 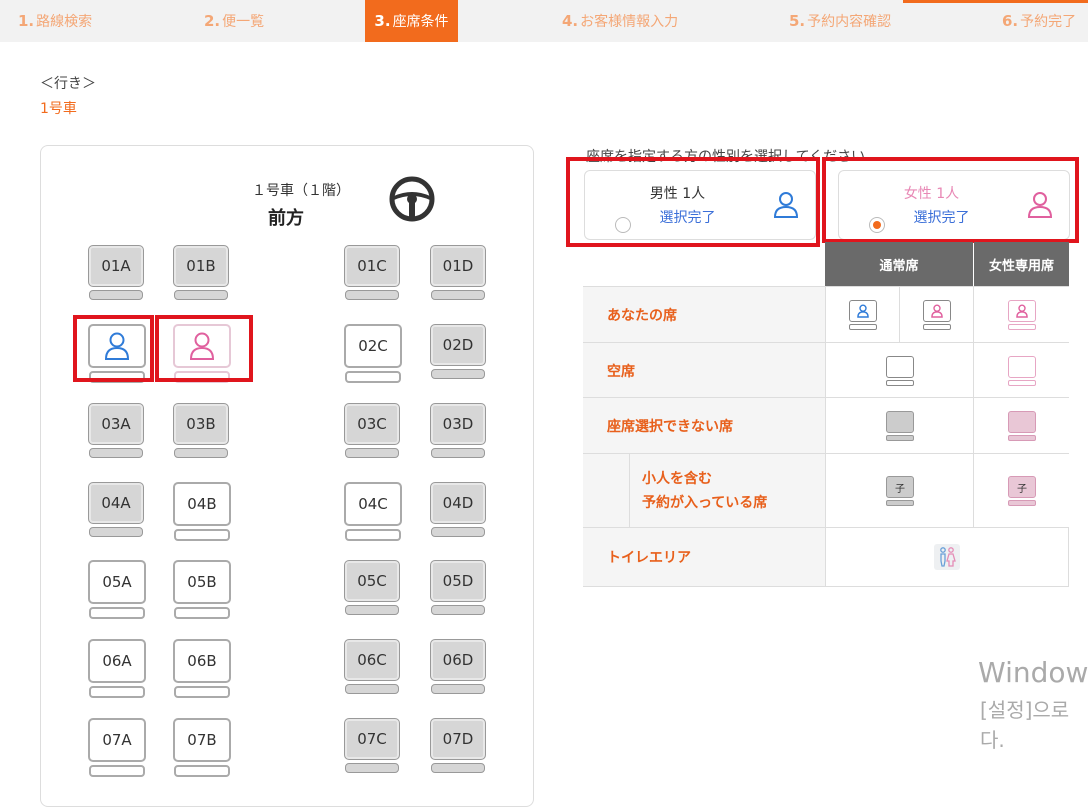 What do you see at coordinates (900, 370) in the screenshot?
I see `legend-seat-empty` at bounding box center [900, 370].